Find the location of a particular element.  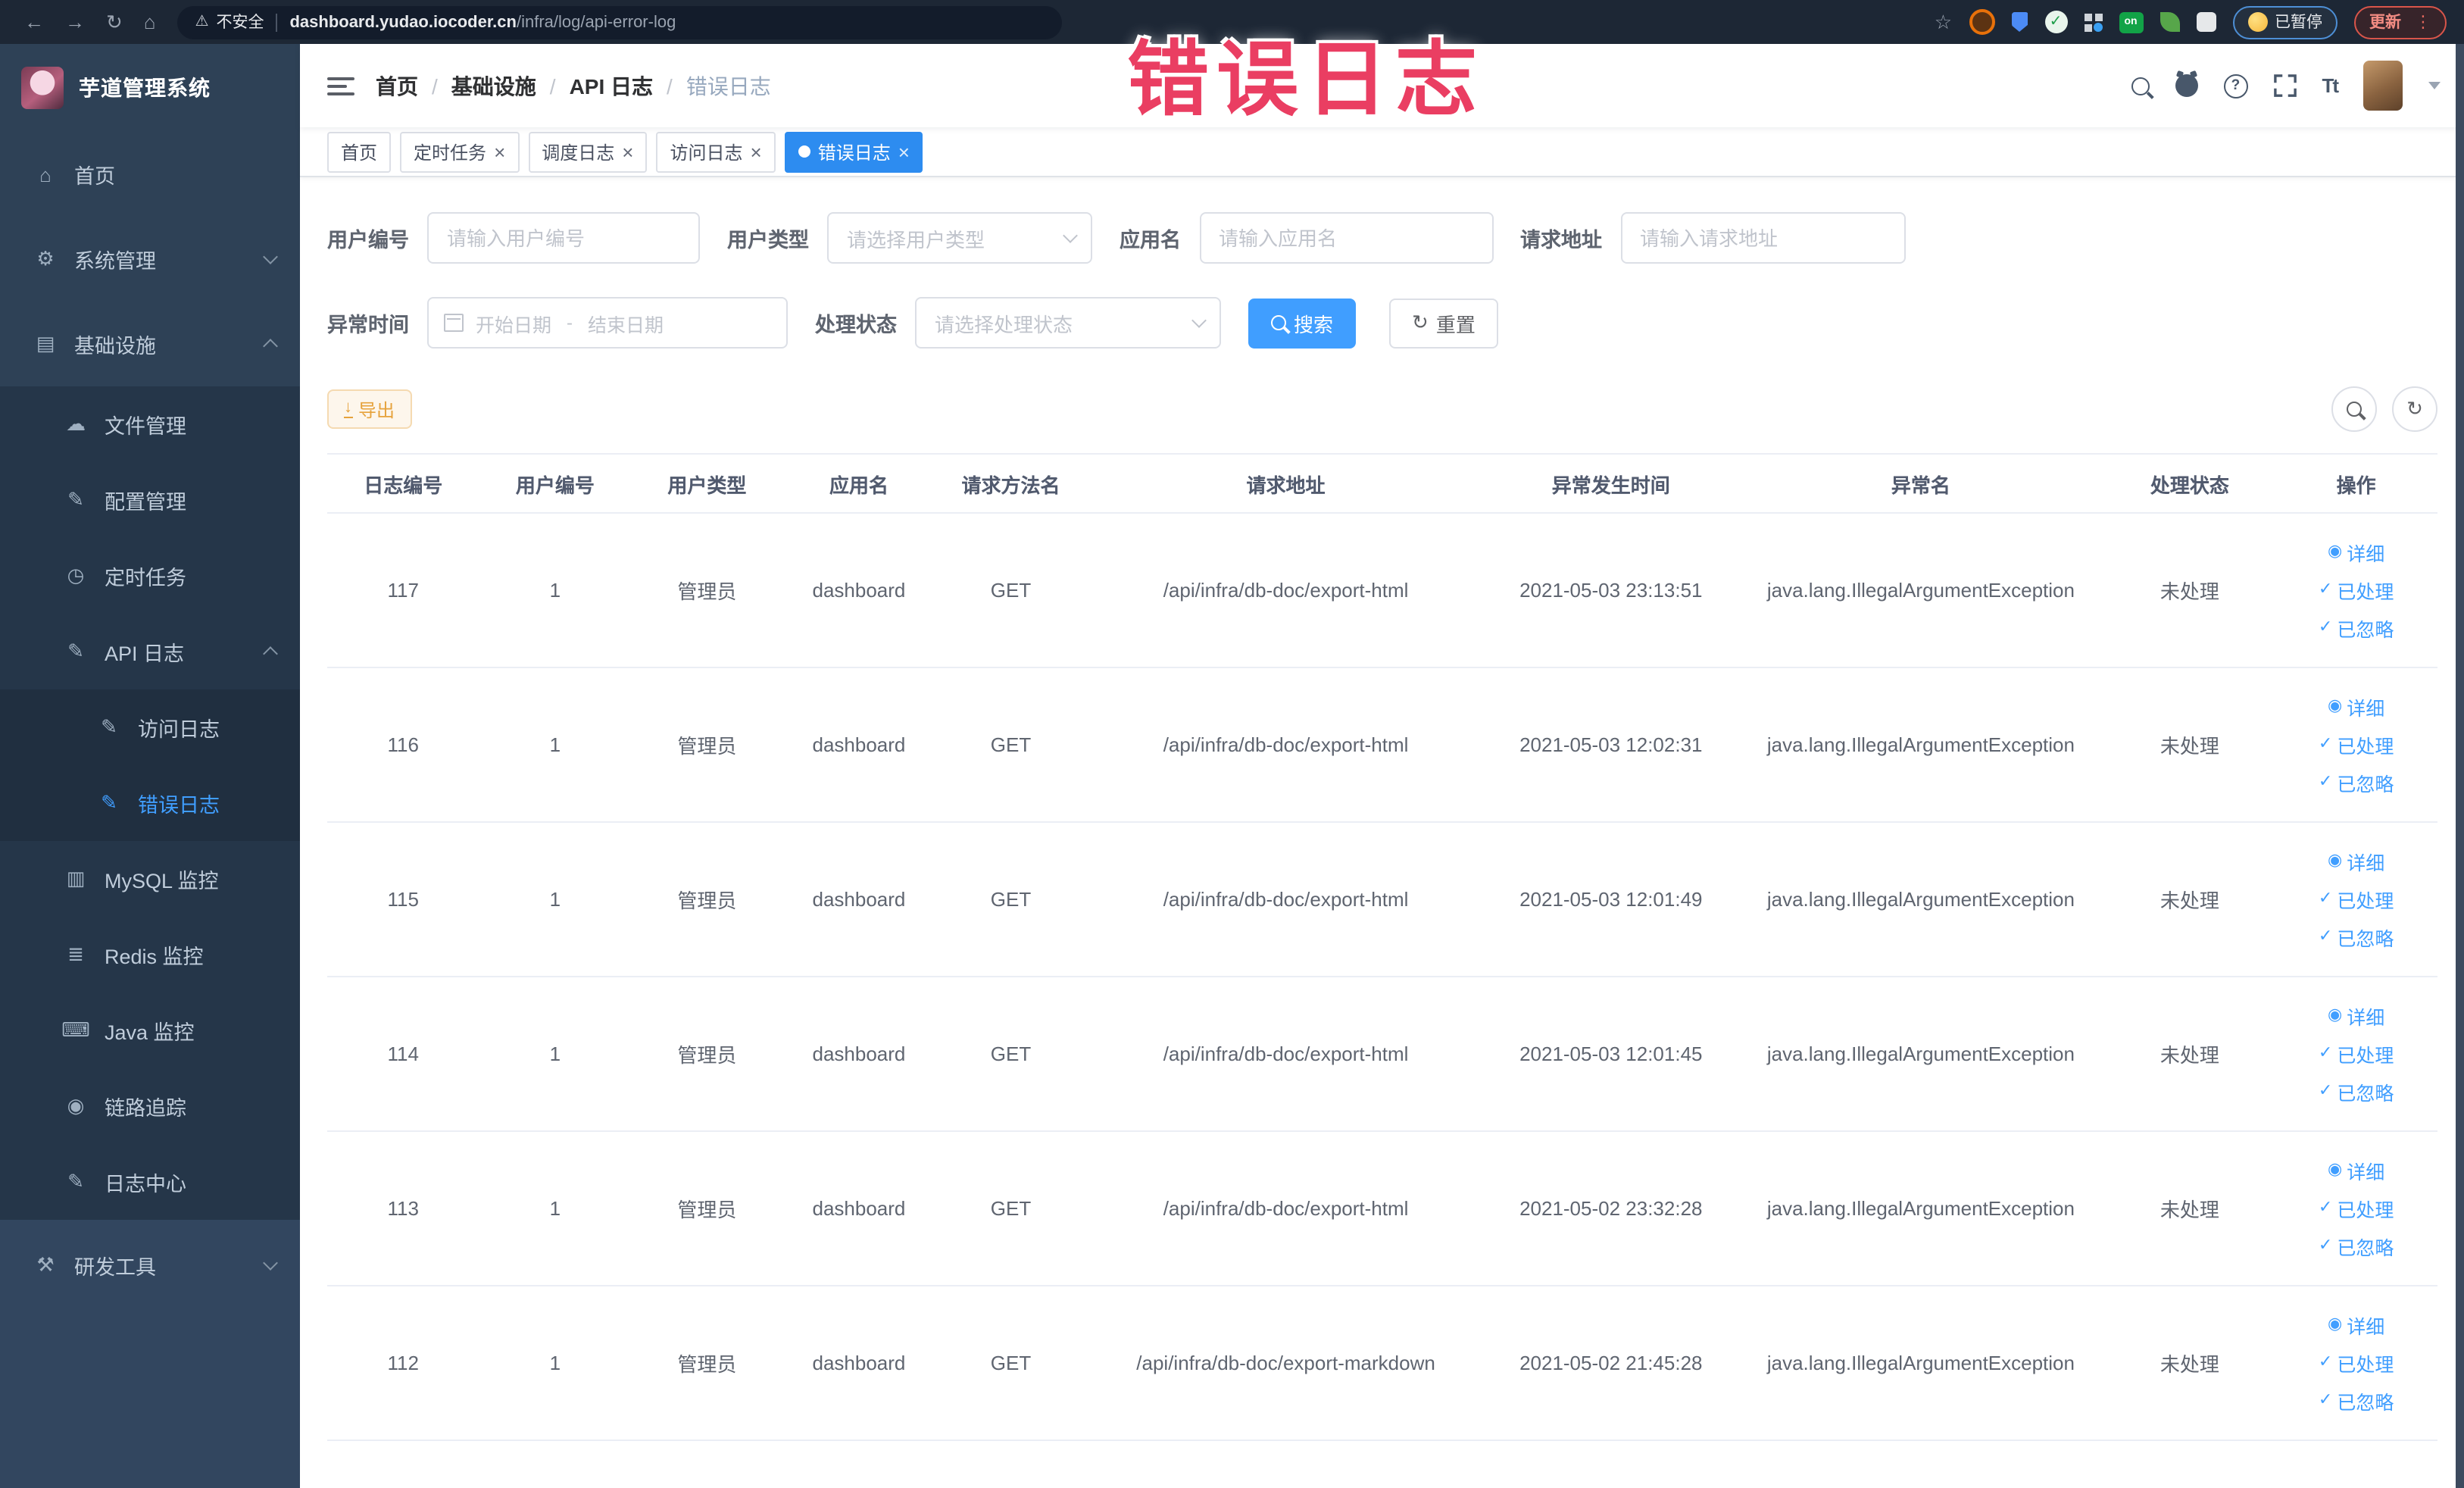

sidebar-item-api-log: ✎ API 日志 is located at coordinates (150, 651).